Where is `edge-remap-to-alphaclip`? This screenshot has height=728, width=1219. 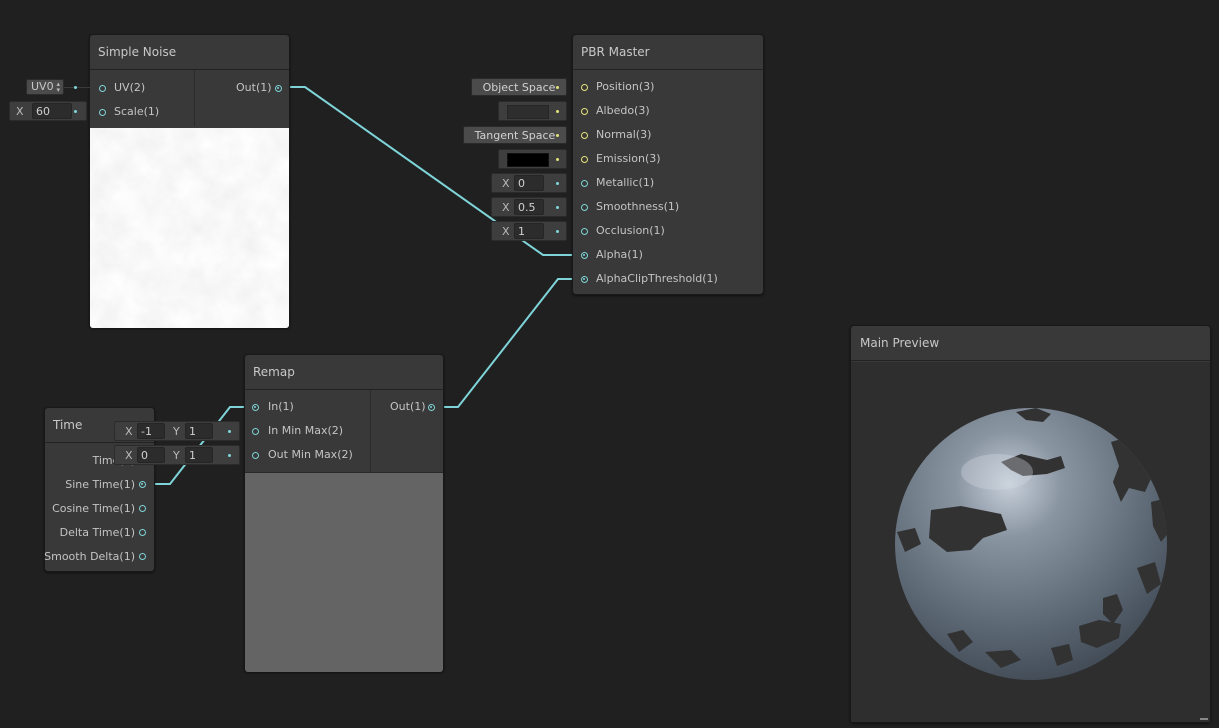 edge-remap-to-alphaclip is located at coordinates (510, 343).